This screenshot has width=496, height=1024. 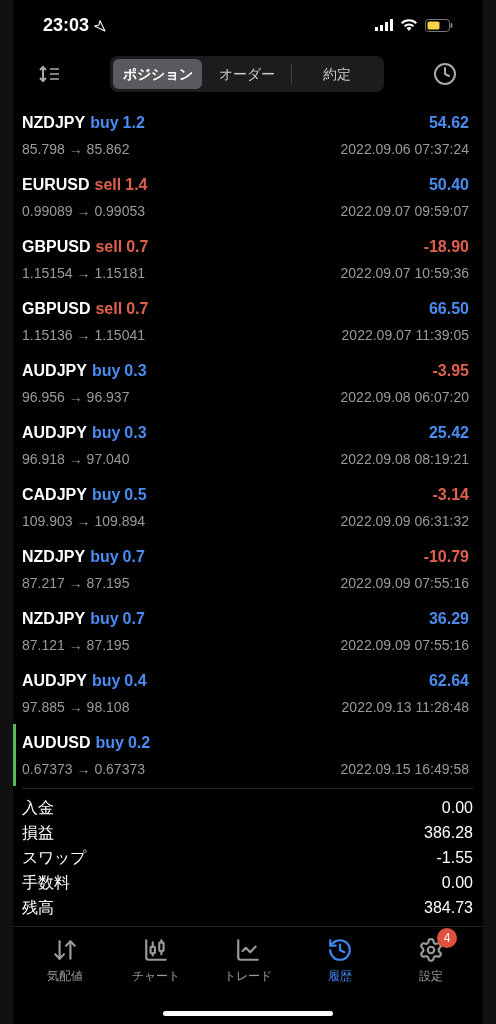 I want to click on tab-bar-item: 設定 4, so click(x=431, y=956).